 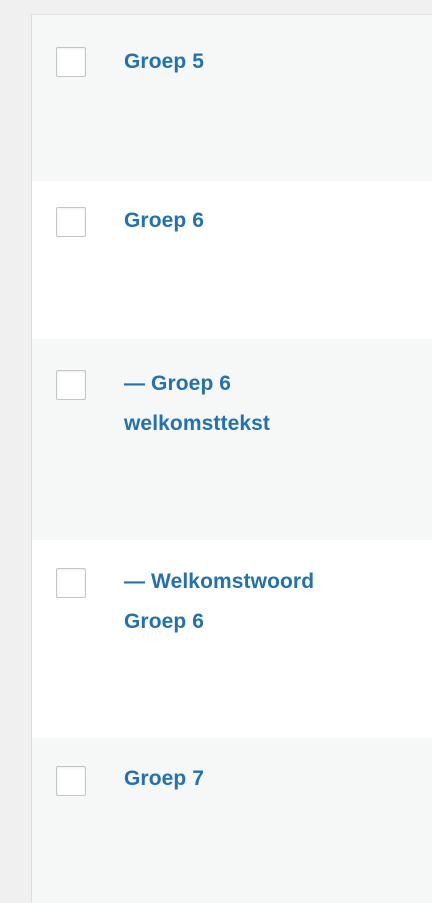 I want to click on post-title-link: Groep 5, so click(x=269, y=62).